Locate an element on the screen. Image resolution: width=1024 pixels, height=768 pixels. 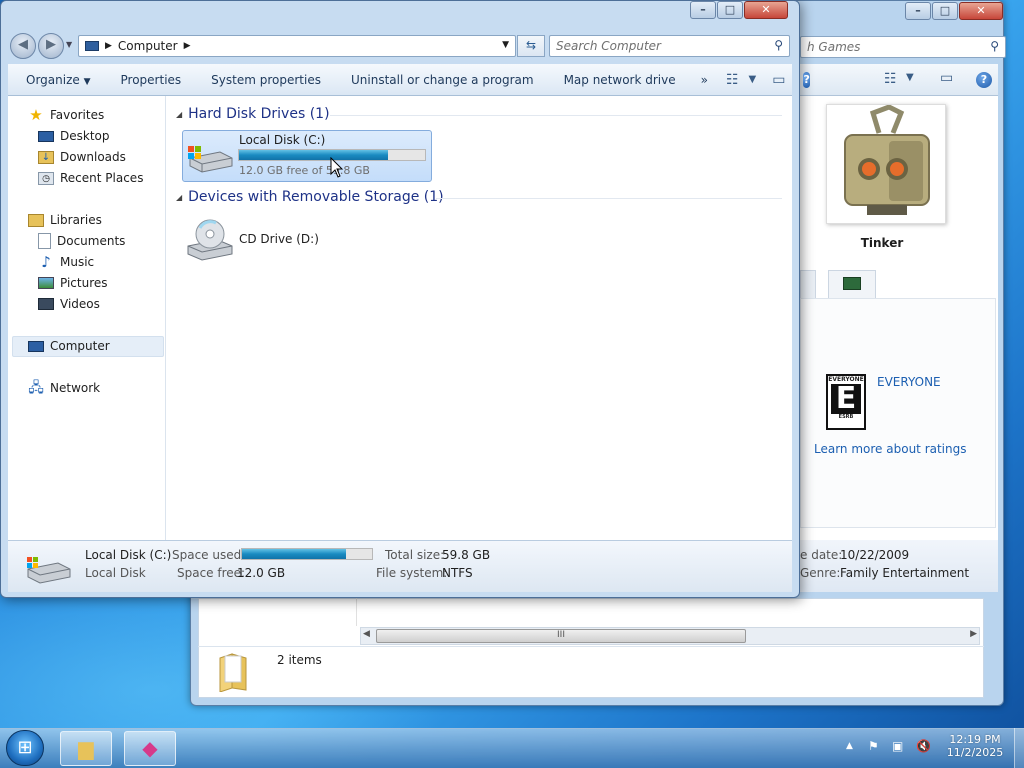
nav-network: 🖧 Network is located at coordinates (64, 388).